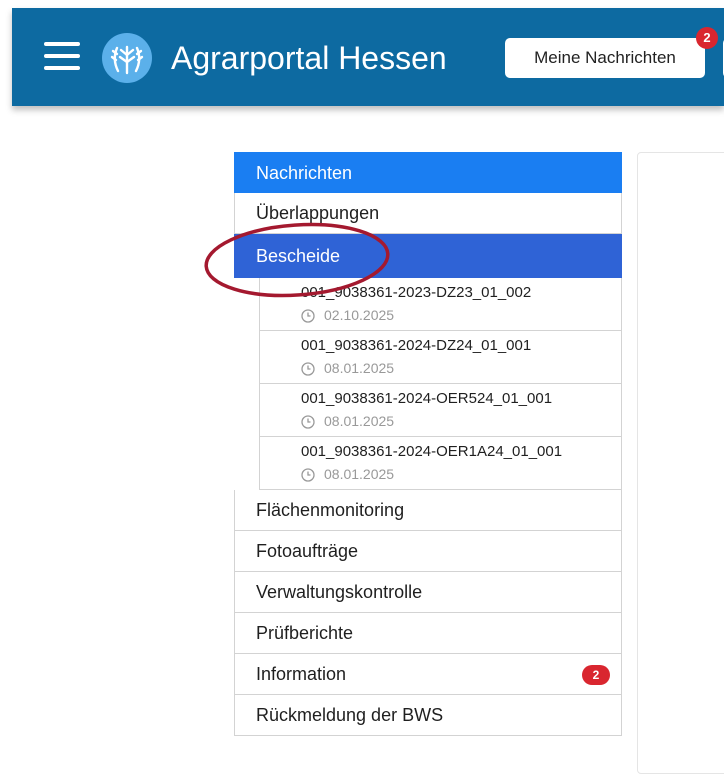 The width and height of the screenshot is (724, 774). What do you see at coordinates (428, 256) in the screenshot?
I see `nav-item-bescheide: Bescheide` at bounding box center [428, 256].